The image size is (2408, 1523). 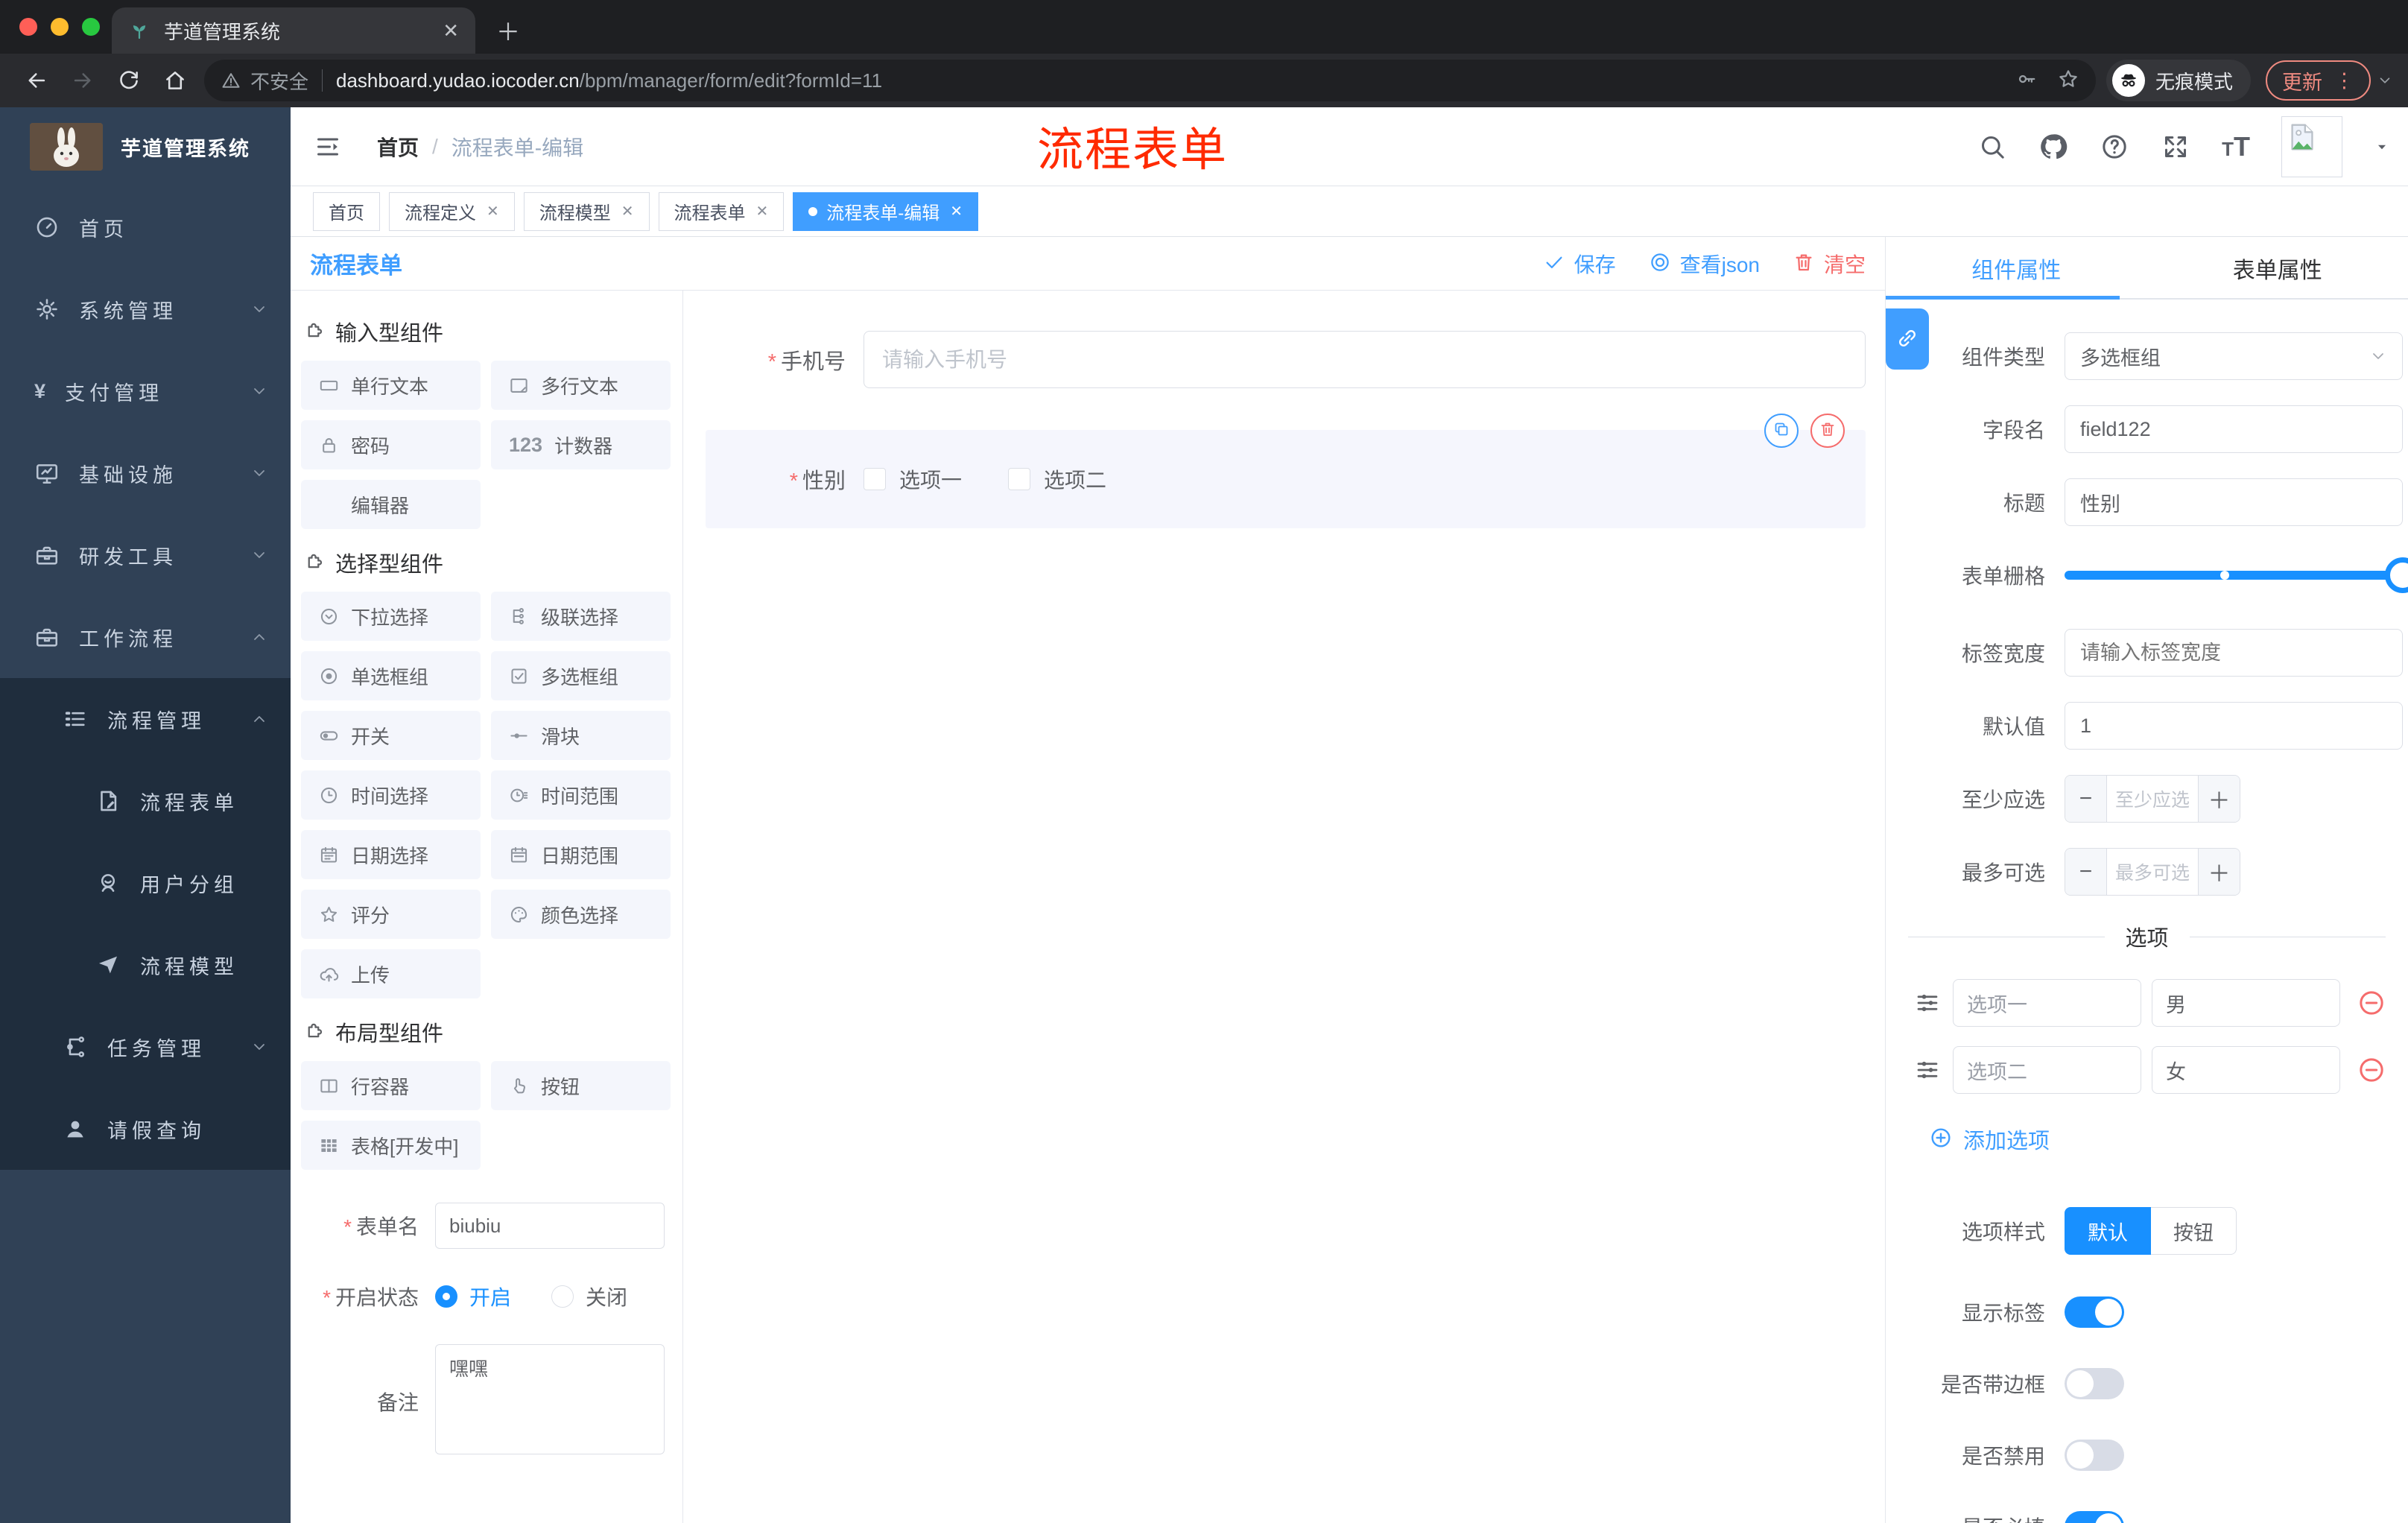 I want to click on sidebar-item-system: 系统管理, so click(x=145, y=309).